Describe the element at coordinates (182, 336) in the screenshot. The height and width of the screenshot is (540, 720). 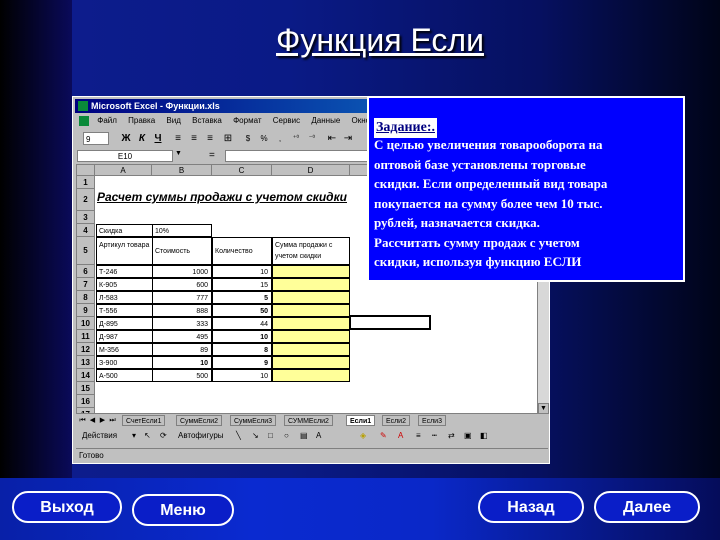
I see `price-cell: 495` at that location.